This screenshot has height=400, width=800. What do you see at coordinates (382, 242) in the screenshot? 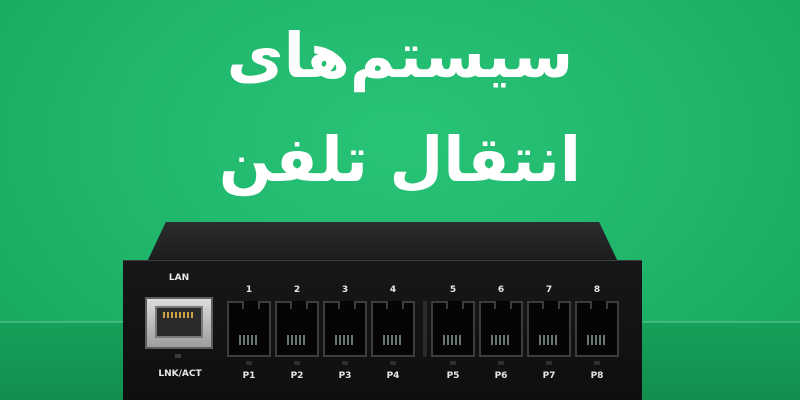
I see `device-top-panel` at bounding box center [382, 242].